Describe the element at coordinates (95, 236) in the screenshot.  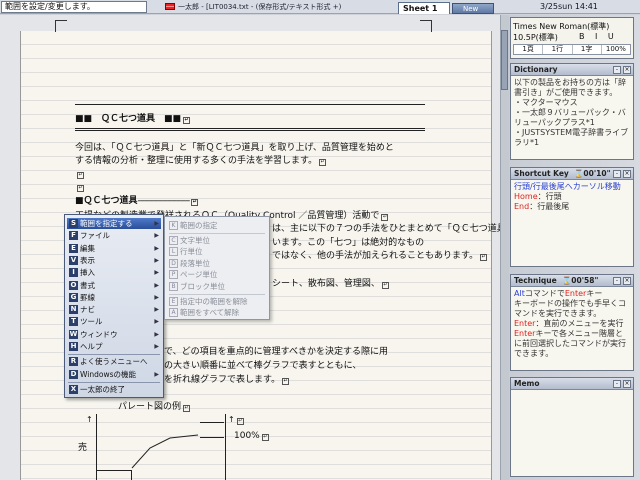
I see `menu-item-label: ファイル` at that location.